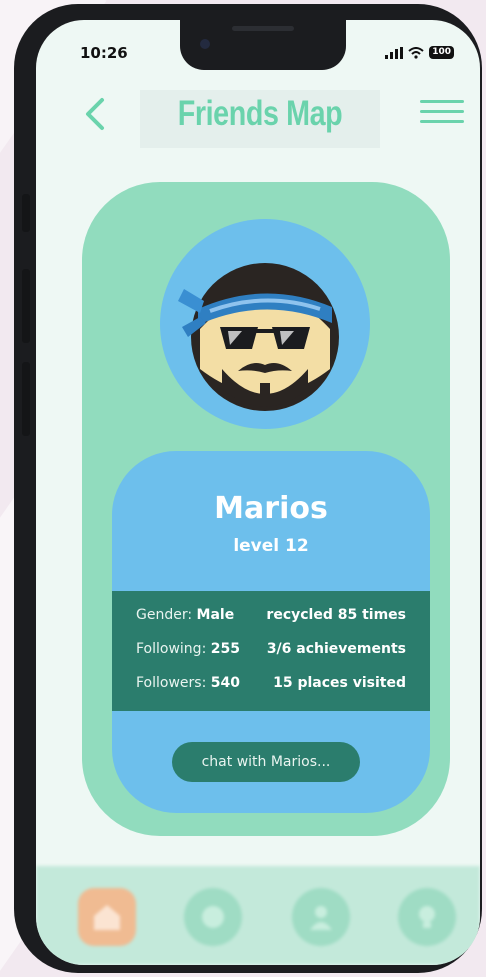 Image resolution: width=486 pixels, height=977 pixels. What do you see at coordinates (271, 546) in the screenshot?
I see `profile-level: level 12` at bounding box center [271, 546].